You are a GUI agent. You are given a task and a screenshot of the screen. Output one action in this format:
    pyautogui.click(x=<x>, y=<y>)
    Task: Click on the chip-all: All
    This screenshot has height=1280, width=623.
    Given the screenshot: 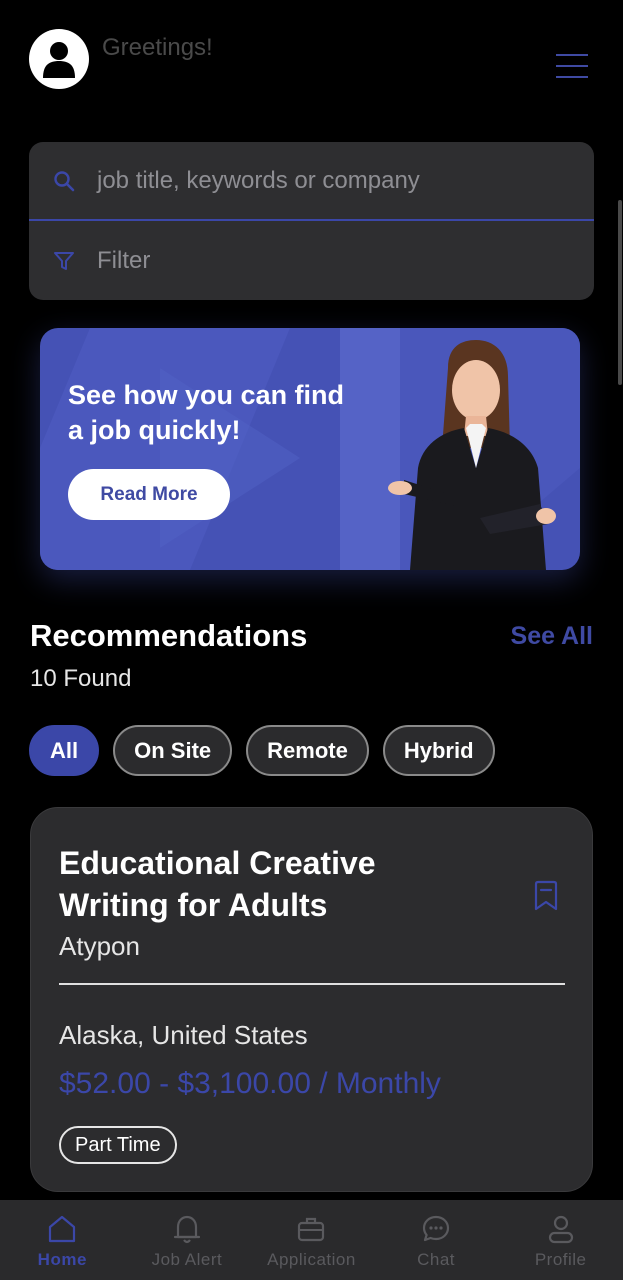 What is the action you would take?
    pyautogui.click(x=64, y=750)
    